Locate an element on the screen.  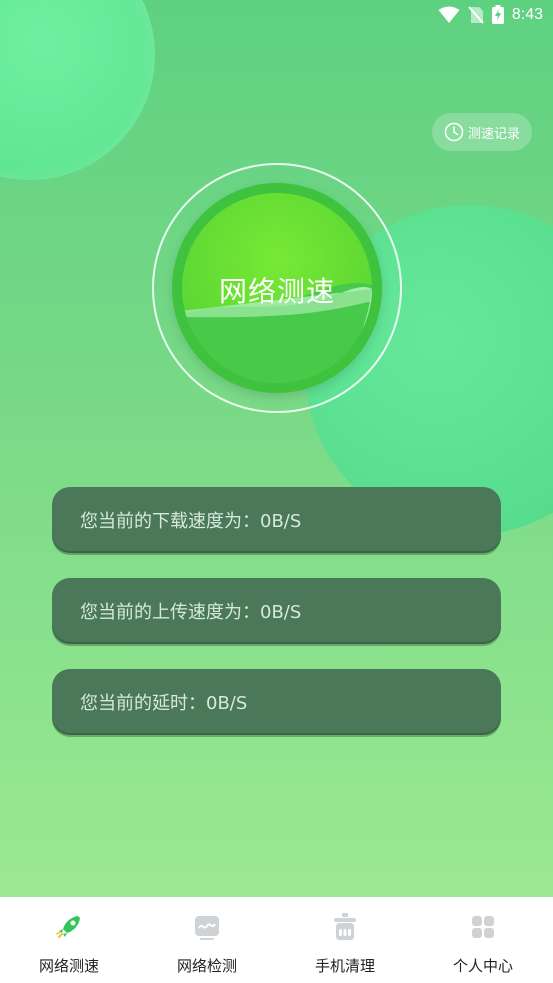
upload-speed-text: 您当前的上传速度为：0B/S is located at coordinates (191, 612).